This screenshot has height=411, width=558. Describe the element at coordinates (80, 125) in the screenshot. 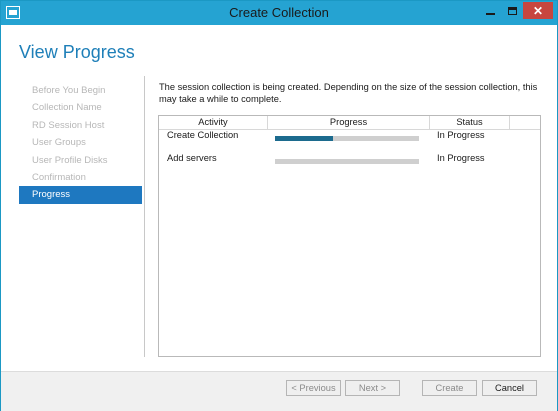

I see `nav-item-rd-session-host: RD Session Host` at that location.